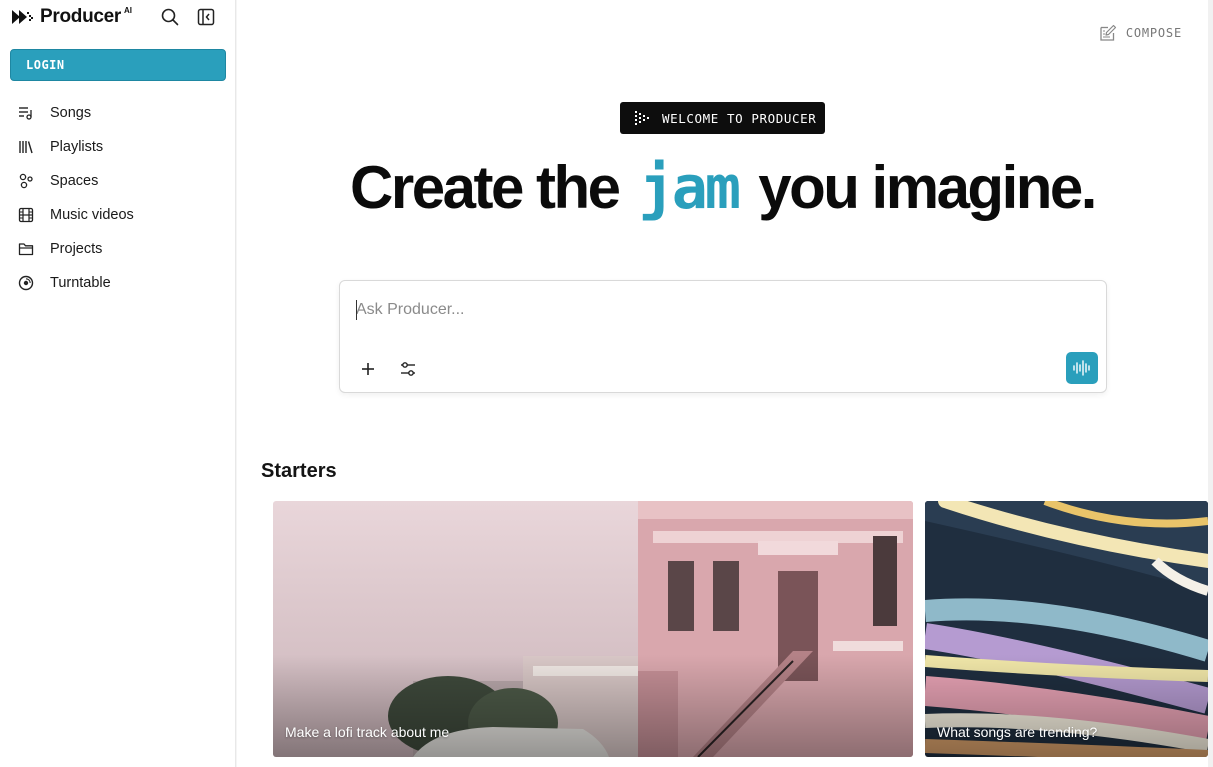  I want to click on starter-card-trending: What songs are trending?, so click(1066, 629).